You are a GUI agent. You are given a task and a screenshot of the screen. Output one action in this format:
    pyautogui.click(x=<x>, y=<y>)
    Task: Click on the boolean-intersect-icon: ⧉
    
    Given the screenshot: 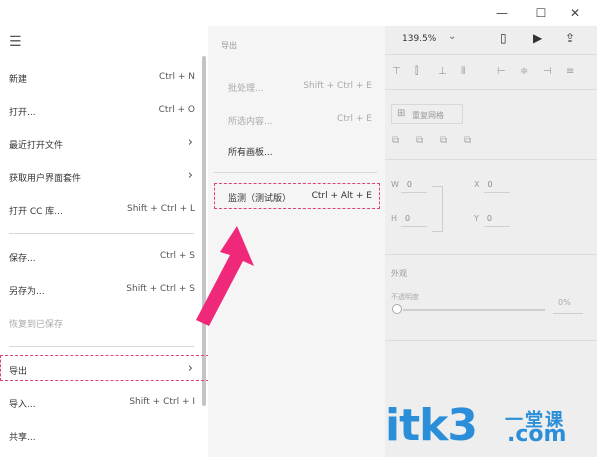 What is the action you would take?
    pyautogui.click(x=443, y=140)
    